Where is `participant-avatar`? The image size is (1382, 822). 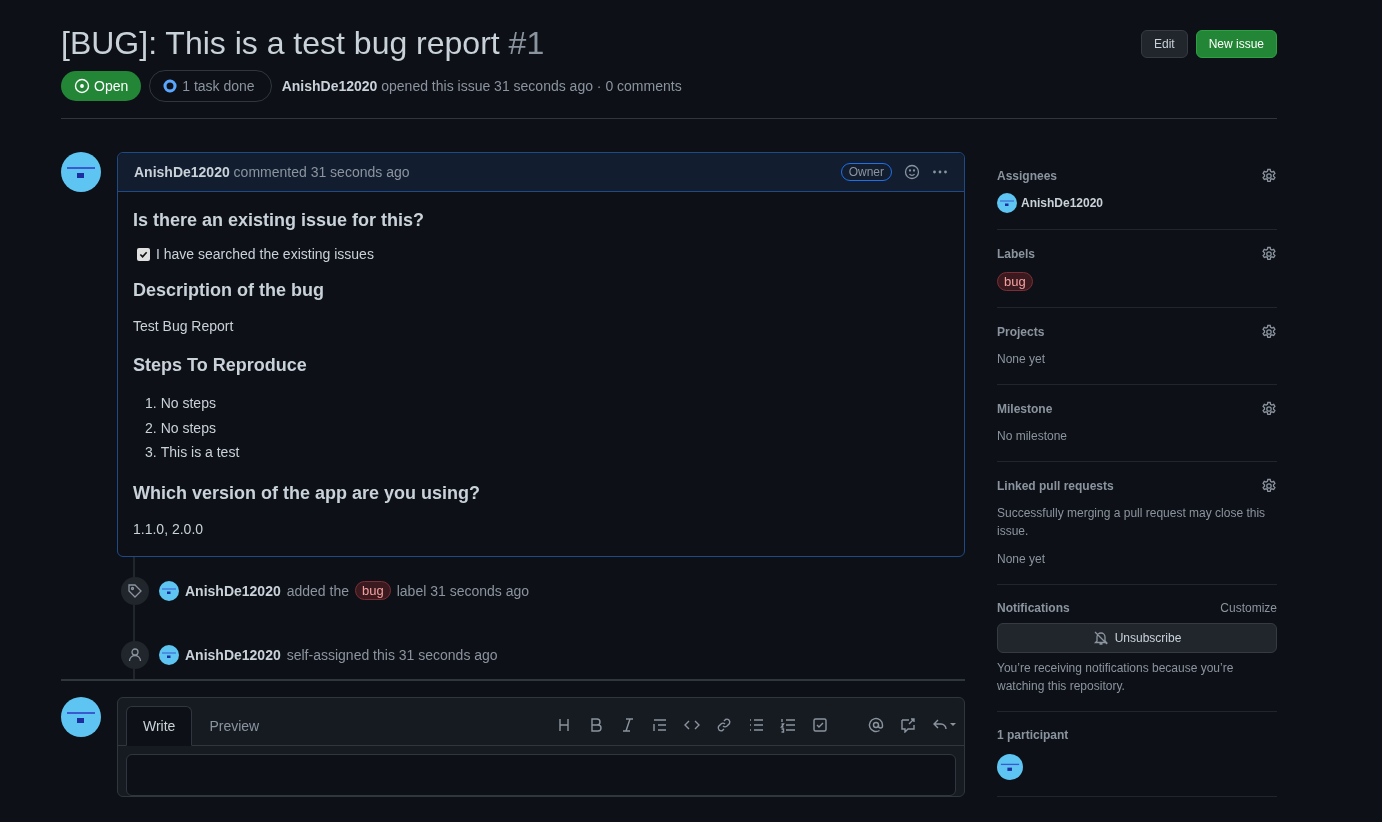 participant-avatar is located at coordinates (1010, 767).